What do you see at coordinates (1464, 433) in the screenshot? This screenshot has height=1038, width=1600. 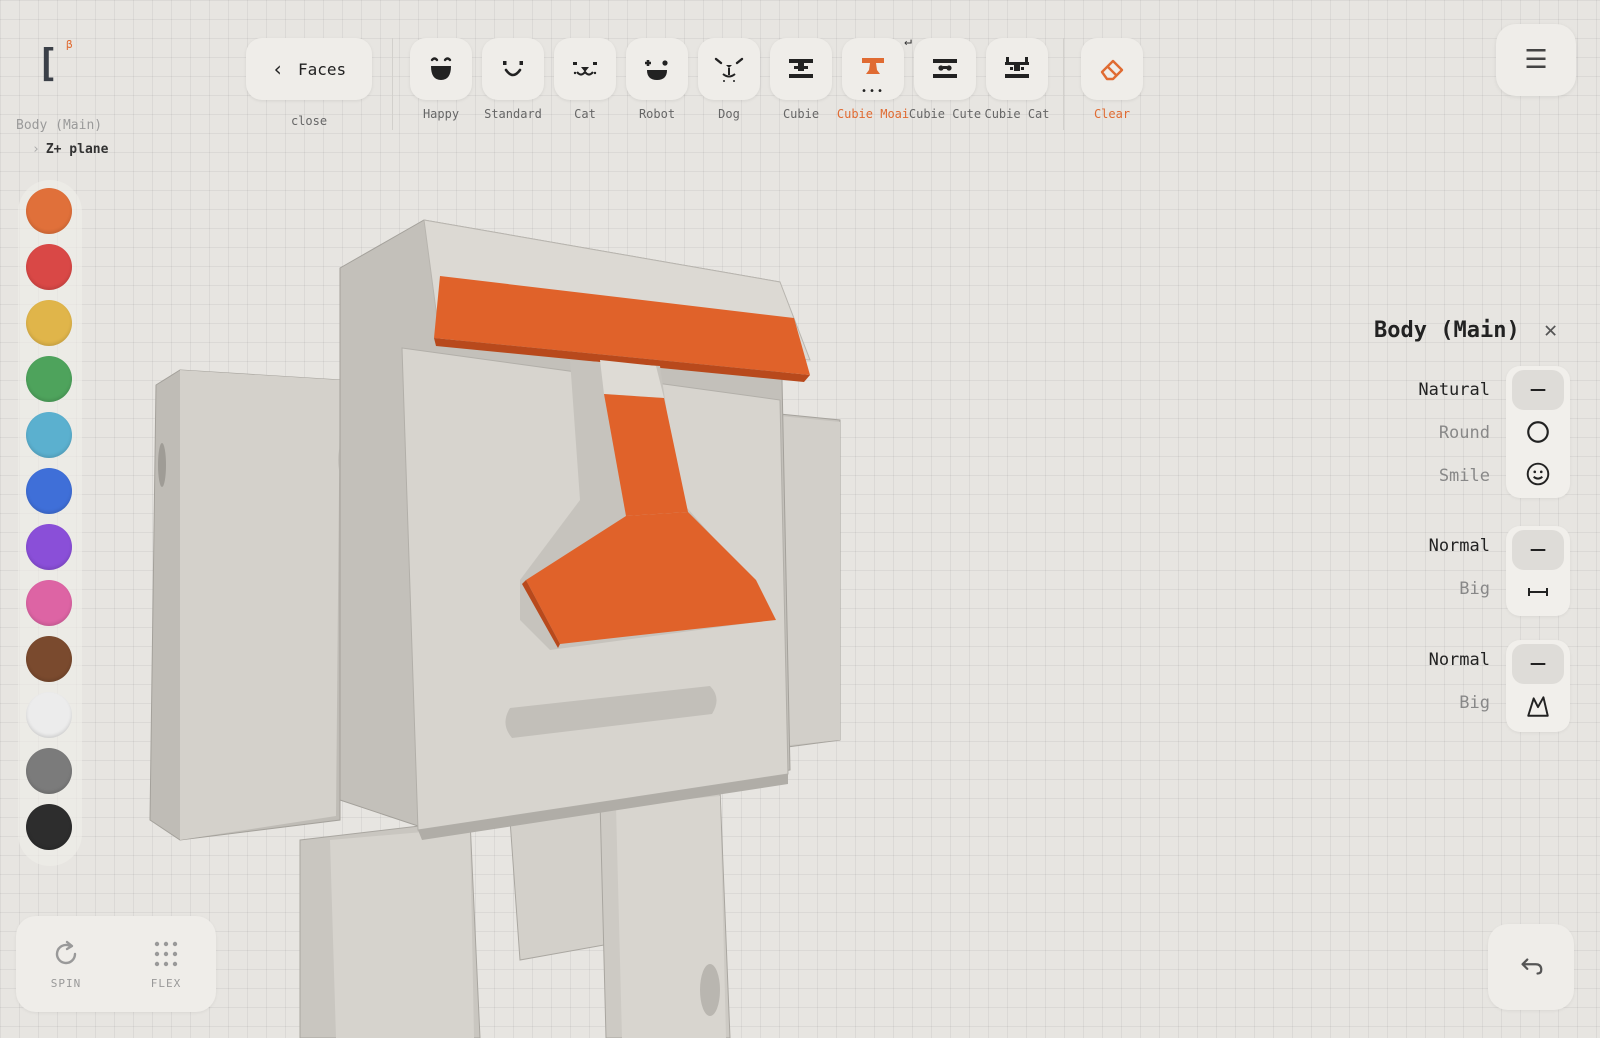 I see `option-round-label: Round` at bounding box center [1464, 433].